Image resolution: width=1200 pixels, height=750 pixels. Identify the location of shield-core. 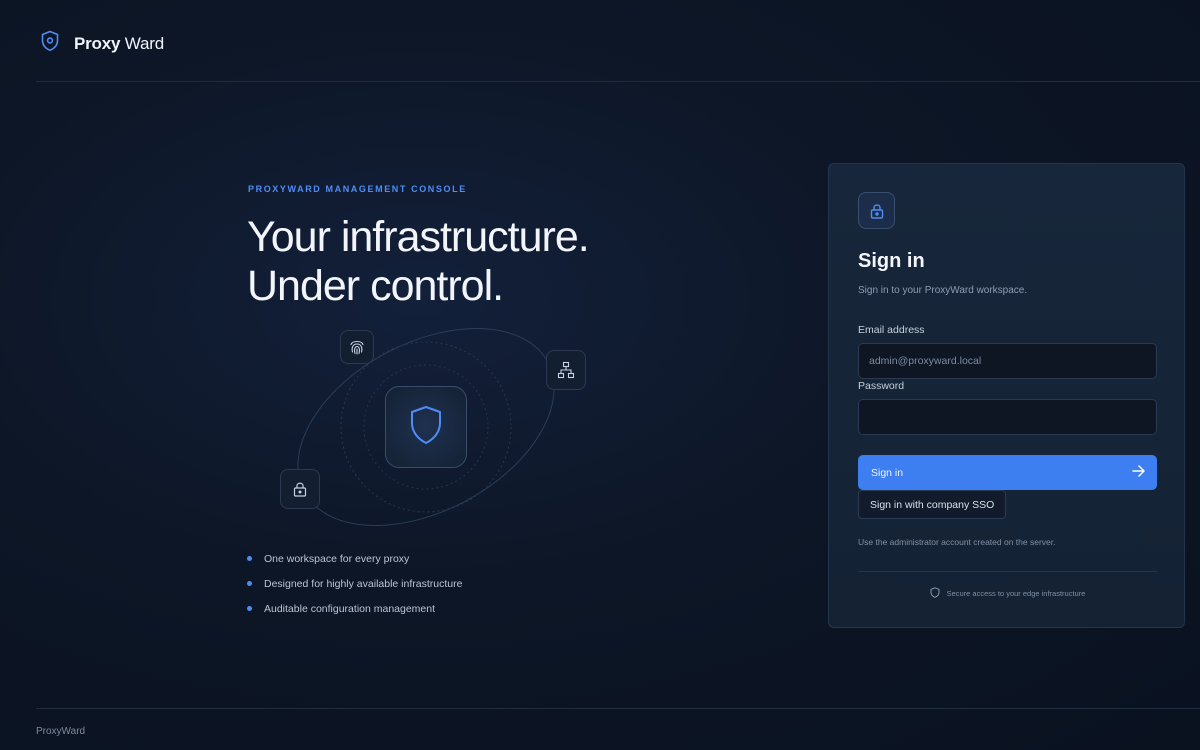
(426, 427).